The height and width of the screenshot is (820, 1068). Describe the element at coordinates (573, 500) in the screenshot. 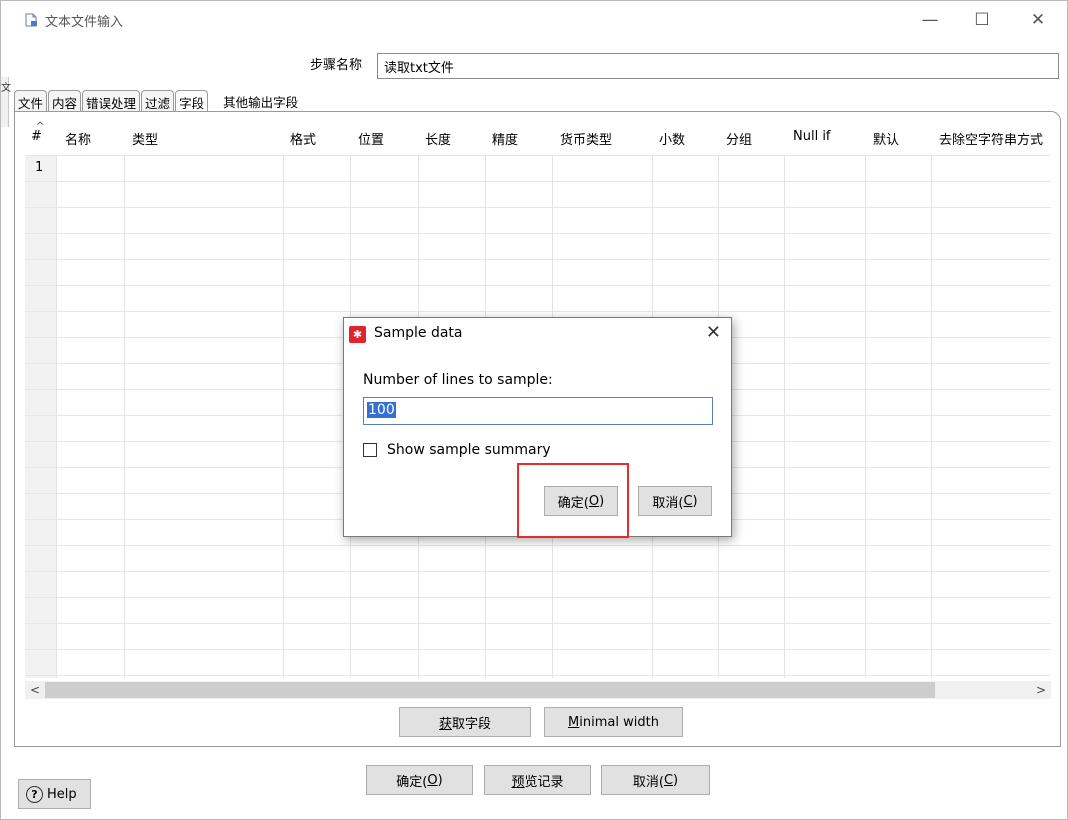

I see `red-highlight-annotation` at that location.